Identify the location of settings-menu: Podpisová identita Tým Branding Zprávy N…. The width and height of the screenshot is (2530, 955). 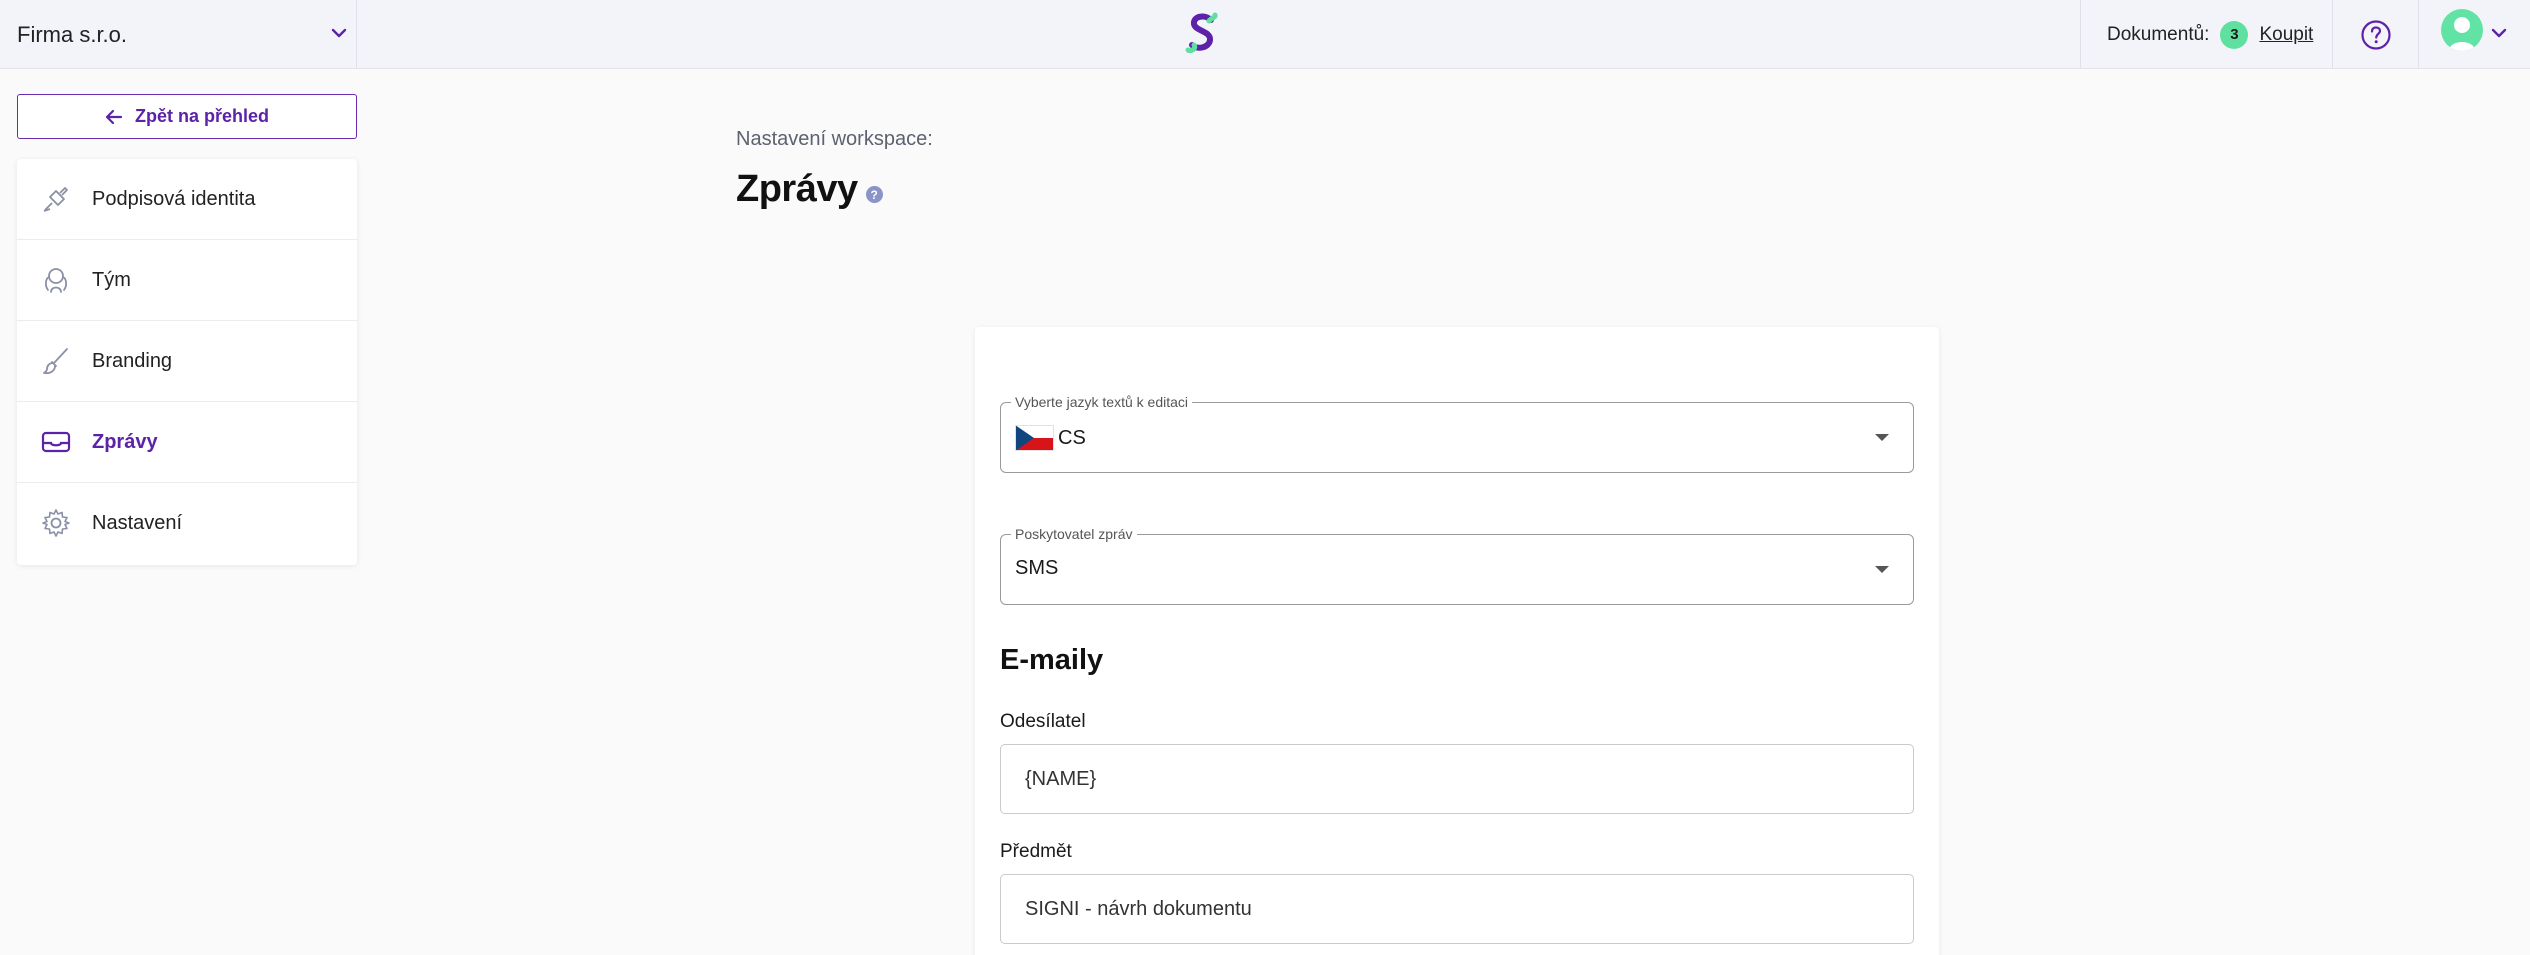
(187, 362).